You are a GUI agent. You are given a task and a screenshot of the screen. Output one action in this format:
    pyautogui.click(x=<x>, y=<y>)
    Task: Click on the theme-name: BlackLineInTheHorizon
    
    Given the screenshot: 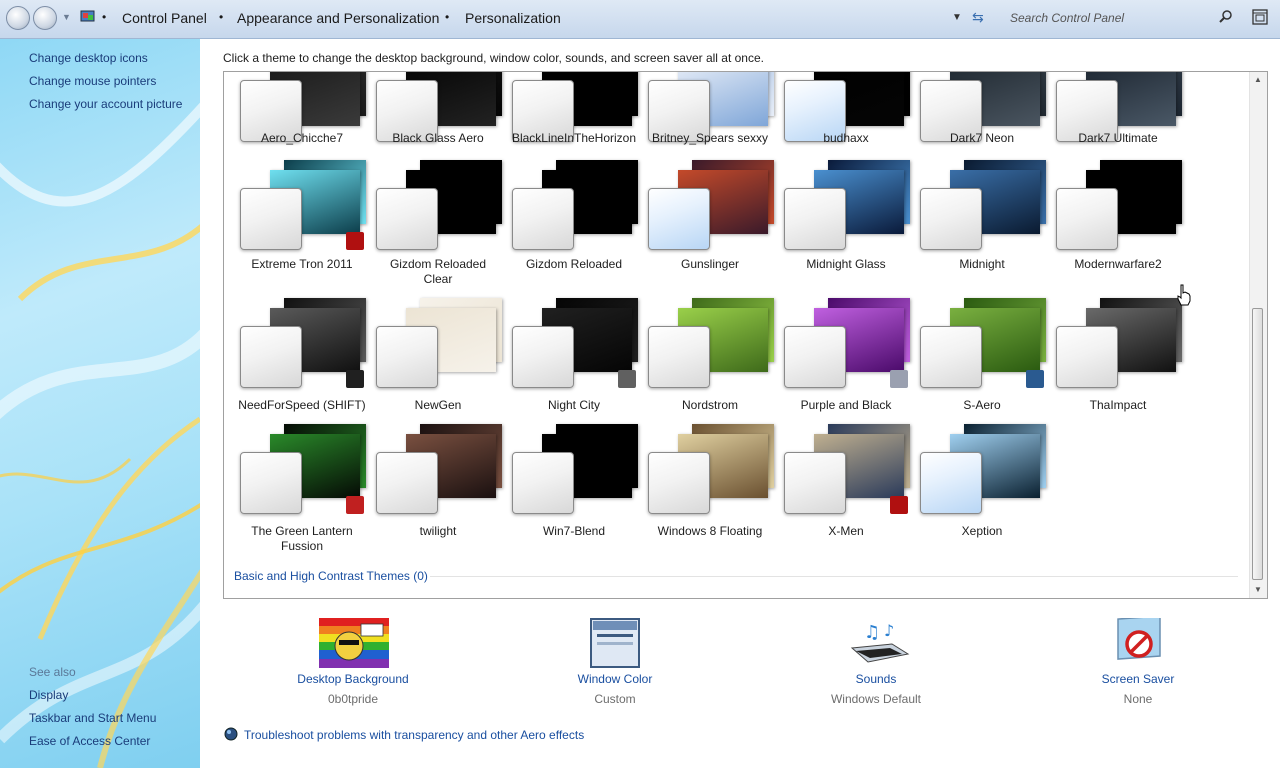 What is the action you would take?
    pyautogui.click(x=574, y=138)
    